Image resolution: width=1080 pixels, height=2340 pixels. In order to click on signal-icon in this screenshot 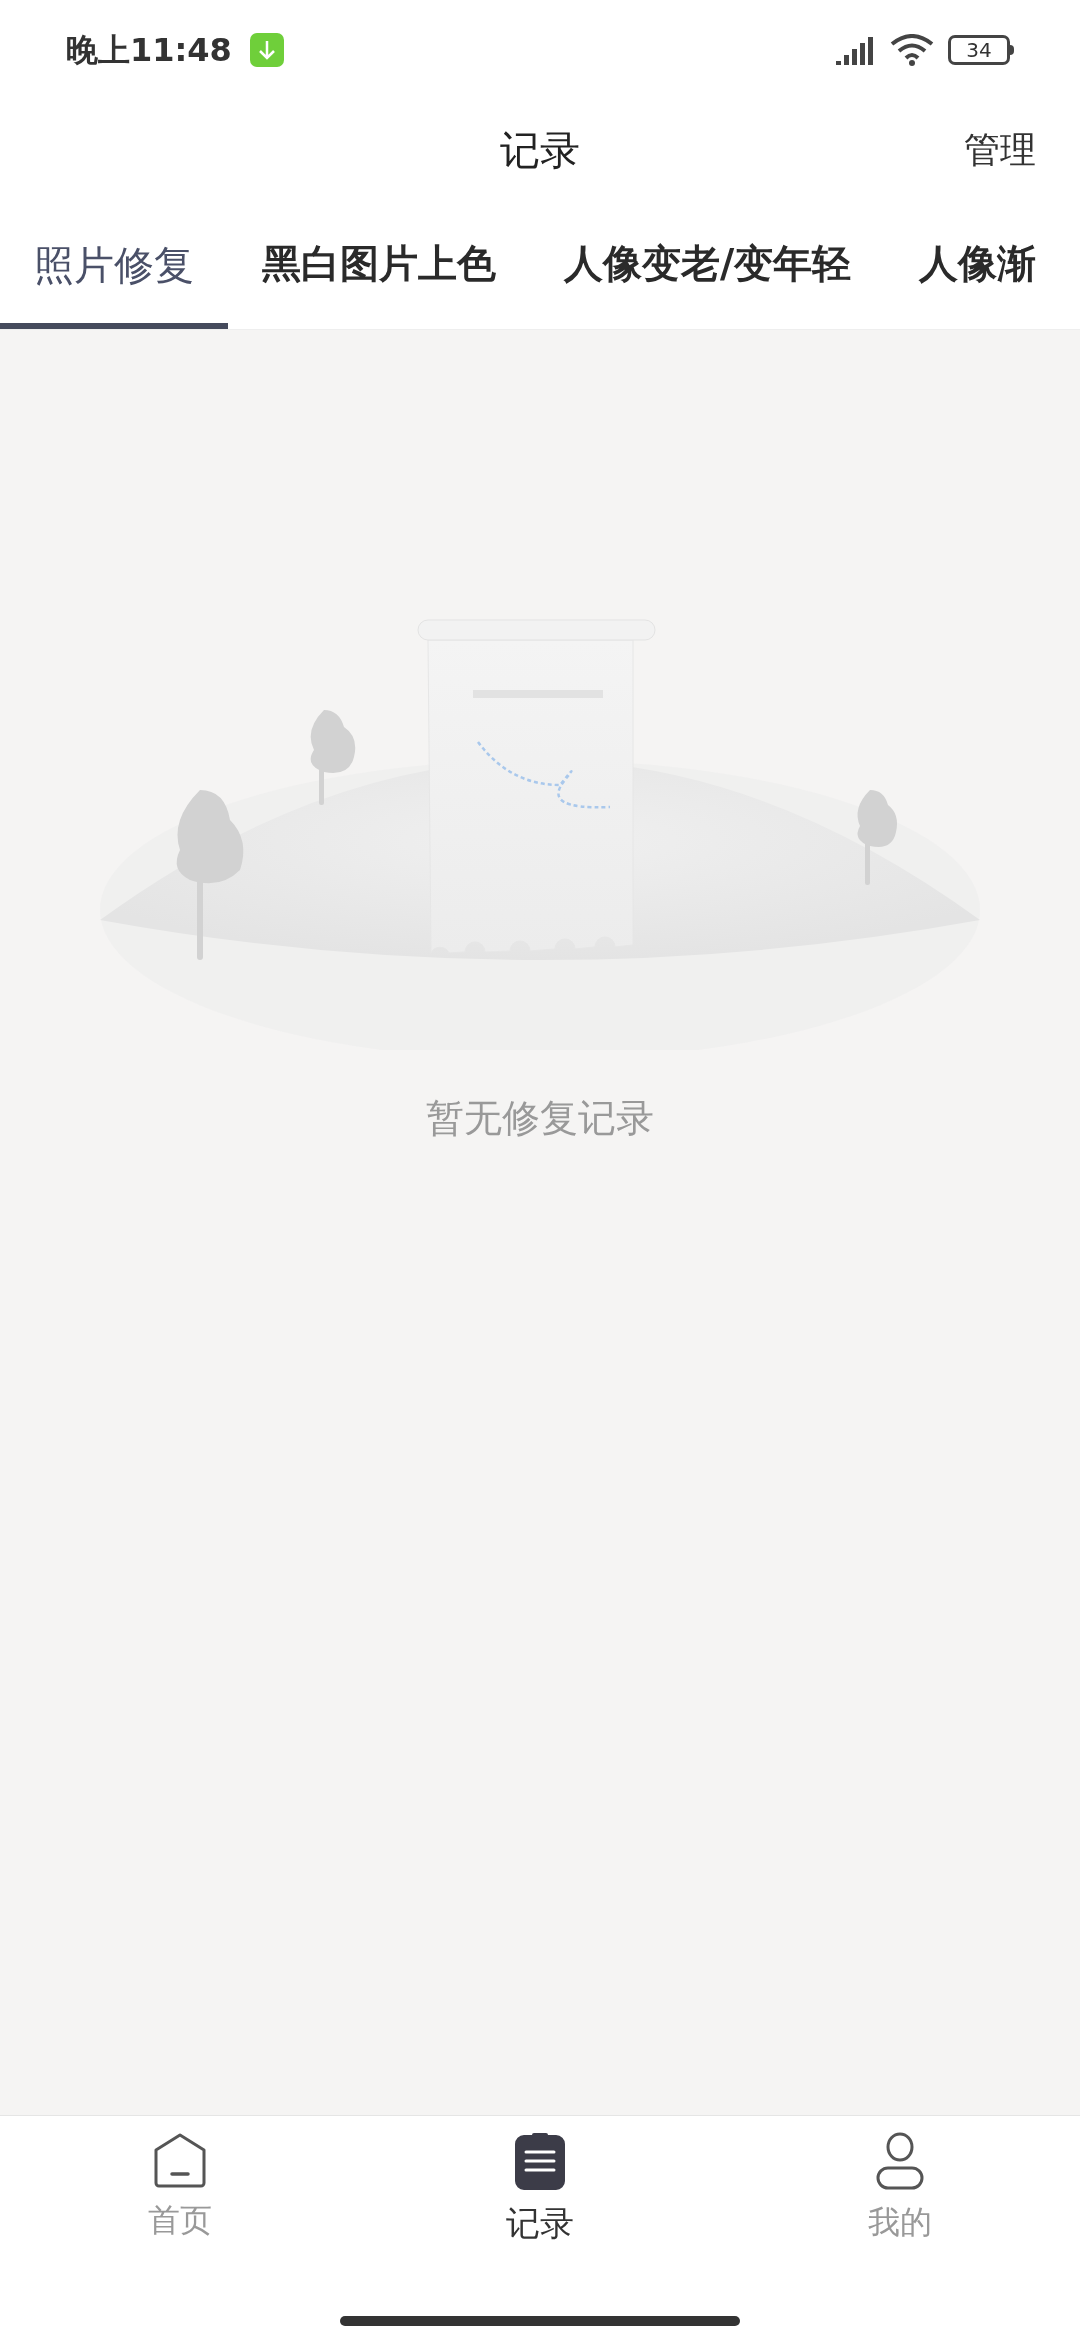, I will do `click(856, 50)`.